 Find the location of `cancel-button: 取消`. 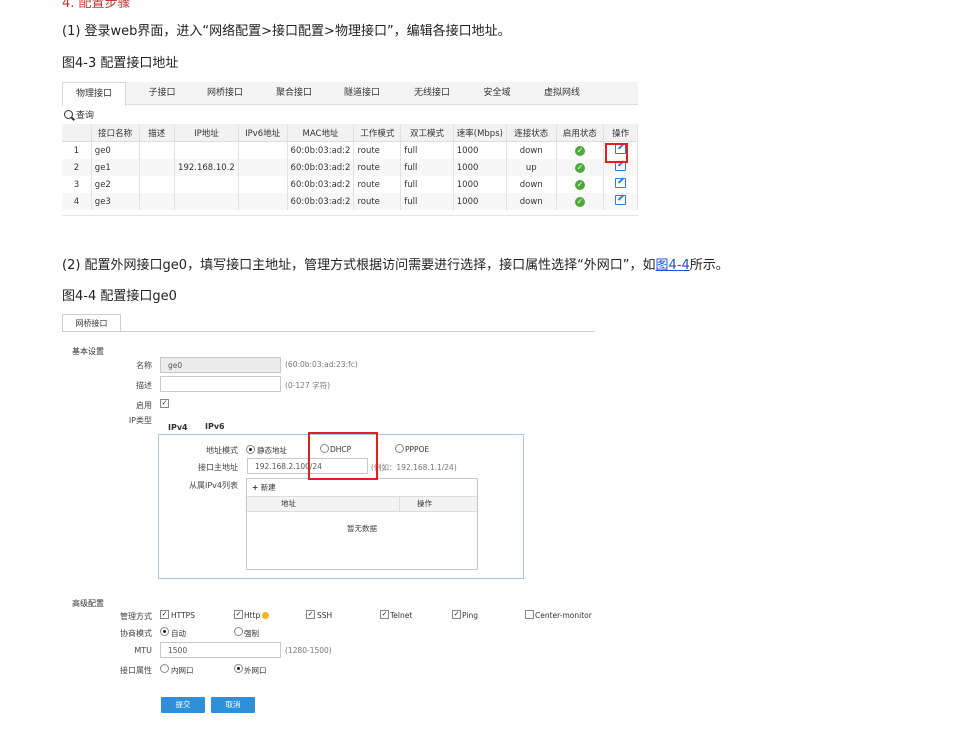

cancel-button: 取消 is located at coordinates (233, 705).